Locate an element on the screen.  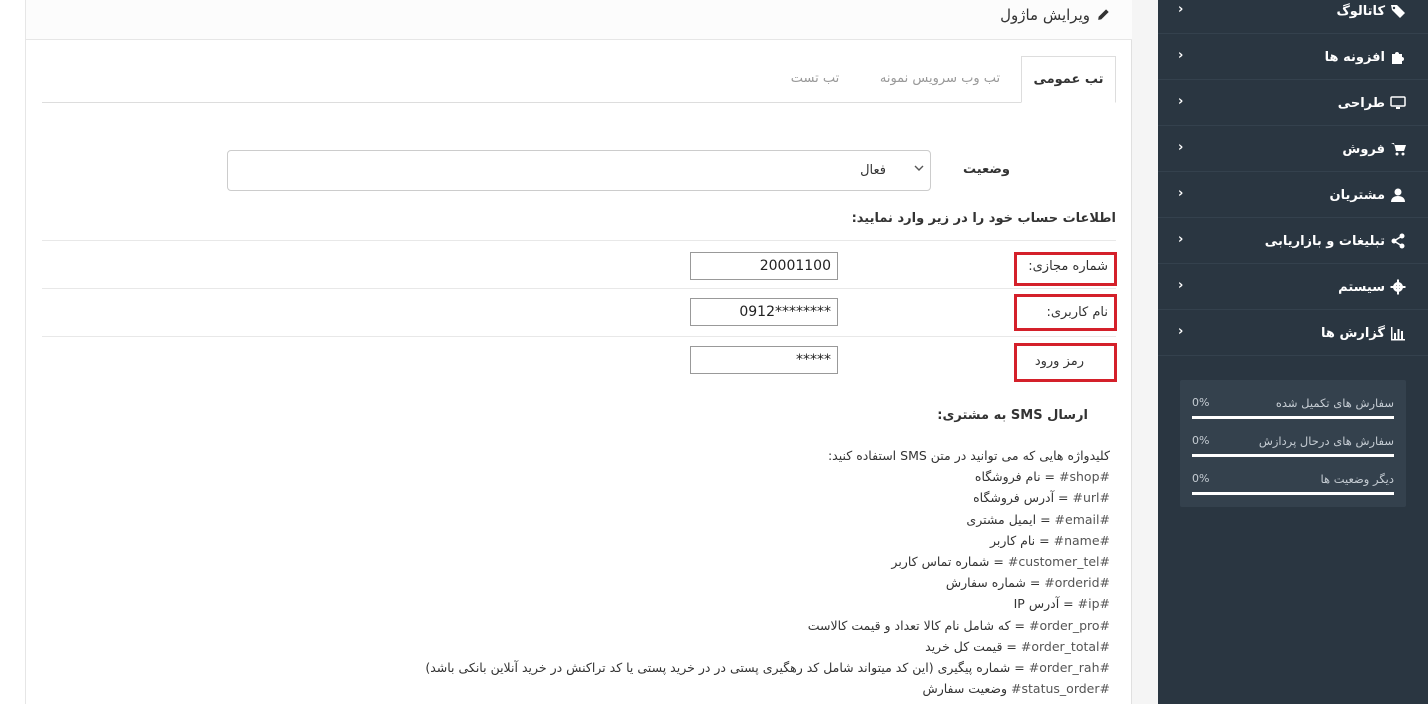
user-icon is located at coordinates (1398, 195).